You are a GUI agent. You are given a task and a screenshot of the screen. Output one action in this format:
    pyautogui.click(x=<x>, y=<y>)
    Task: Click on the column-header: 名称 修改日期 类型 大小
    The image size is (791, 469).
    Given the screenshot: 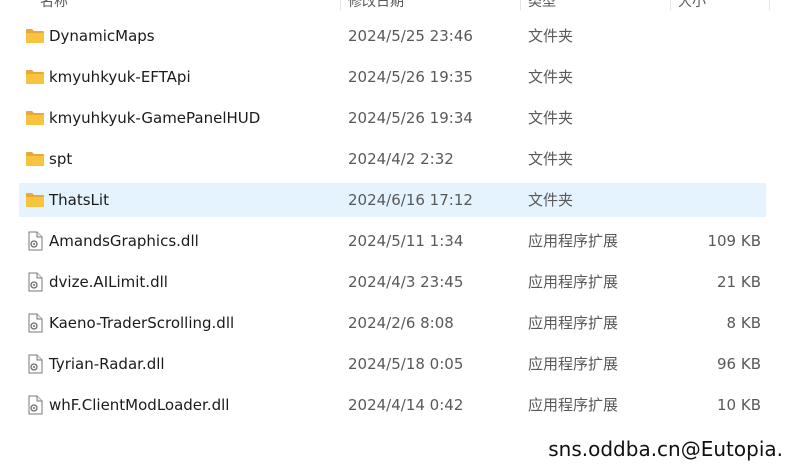 What is the action you would take?
    pyautogui.click(x=395, y=5)
    